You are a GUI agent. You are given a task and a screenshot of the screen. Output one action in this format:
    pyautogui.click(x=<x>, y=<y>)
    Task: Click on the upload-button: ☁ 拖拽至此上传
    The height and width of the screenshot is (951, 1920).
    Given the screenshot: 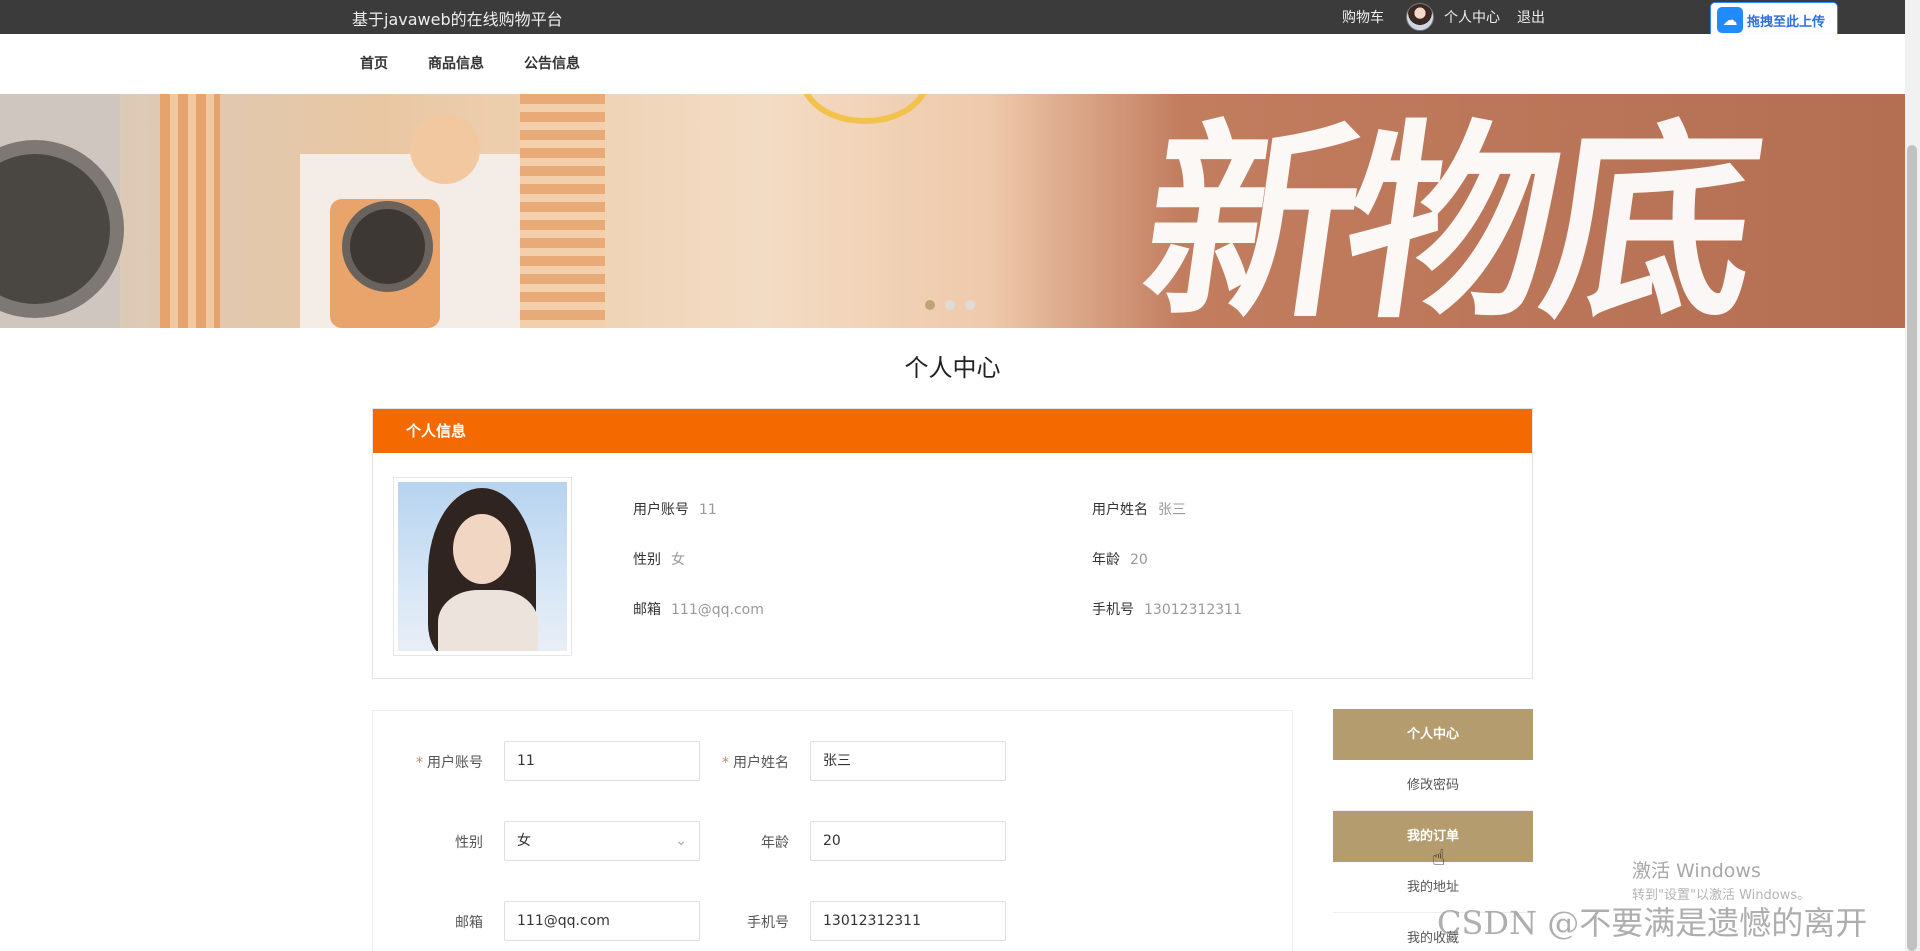 What is the action you would take?
    pyautogui.click(x=1774, y=20)
    